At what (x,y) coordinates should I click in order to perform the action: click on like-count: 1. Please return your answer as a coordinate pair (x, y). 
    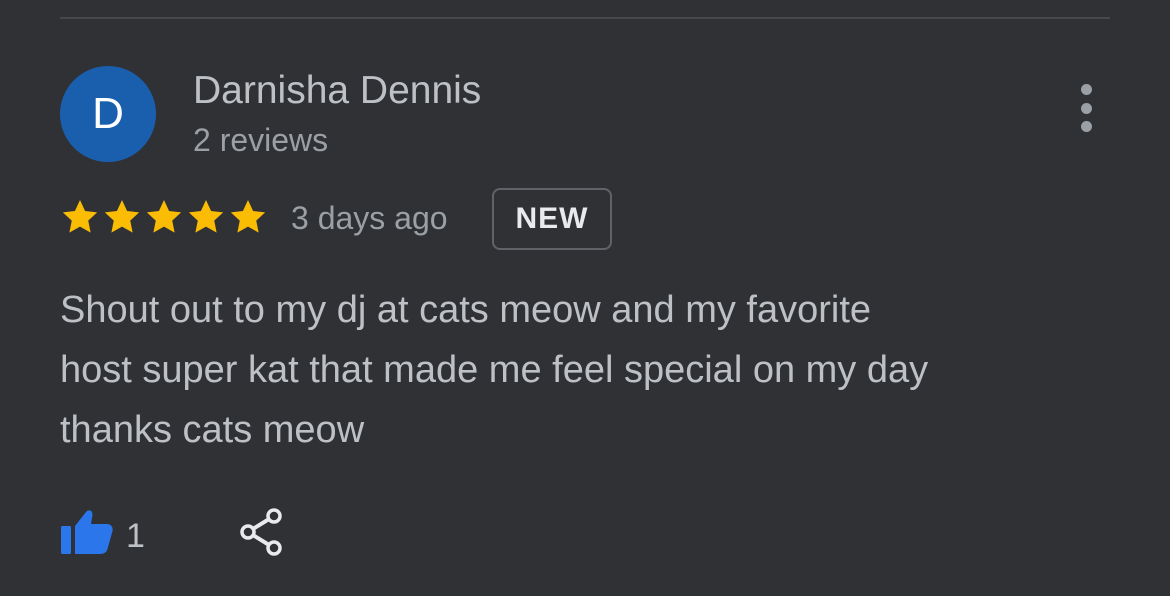
    Looking at the image, I should click on (135, 536).